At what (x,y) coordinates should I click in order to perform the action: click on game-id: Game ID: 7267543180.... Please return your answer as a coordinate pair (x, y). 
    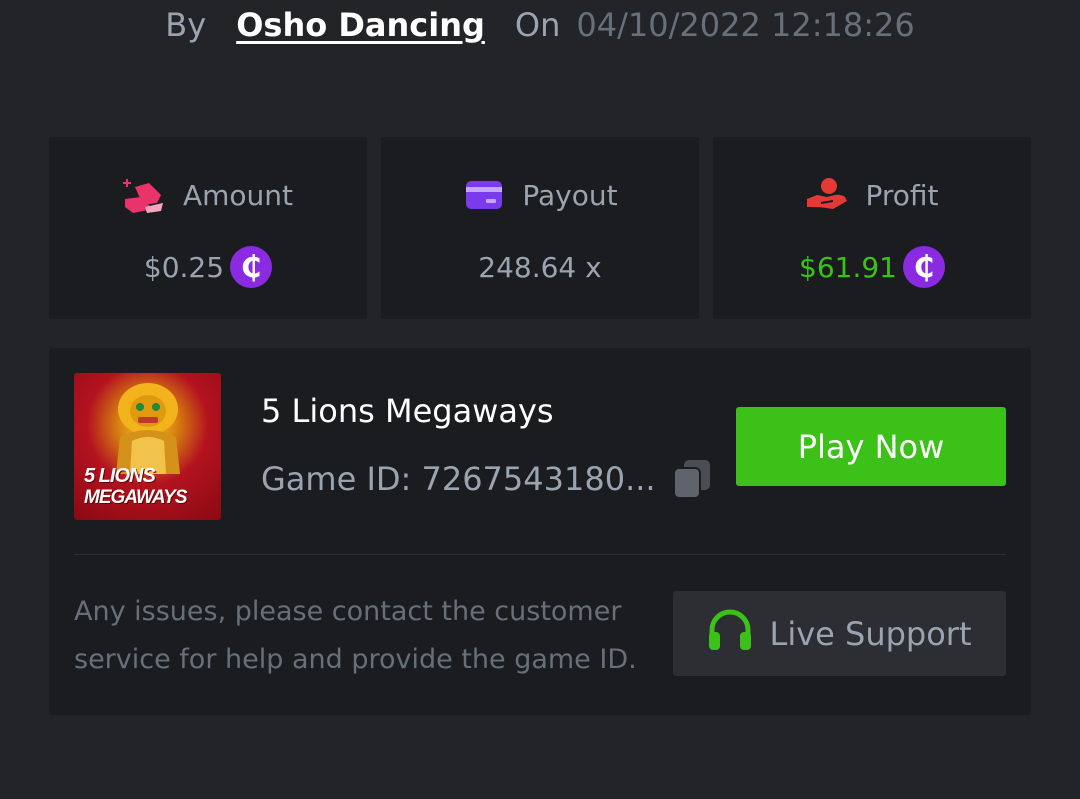
    Looking at the image, I should click on (458, 479).